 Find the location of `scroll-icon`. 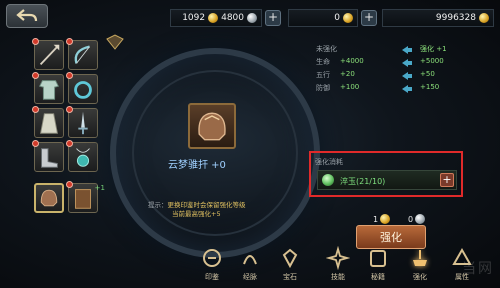

scroll-icon is located at coordinates (378, 258).